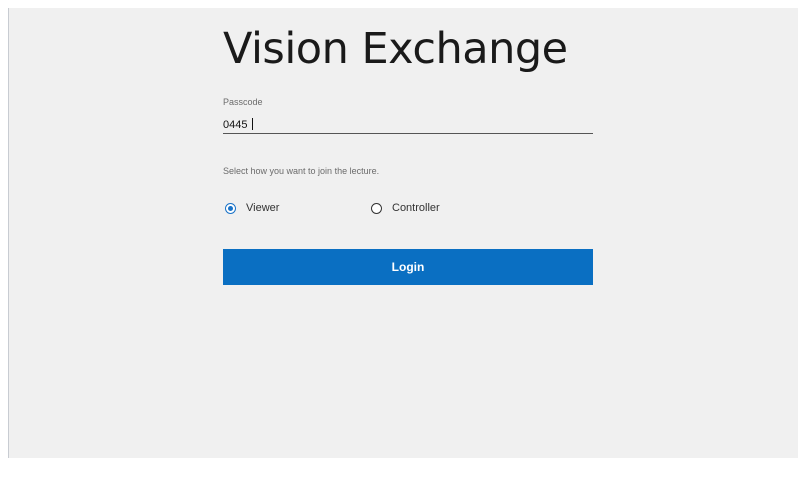  I want to click on viewer-radio-button, so click(230, 208).